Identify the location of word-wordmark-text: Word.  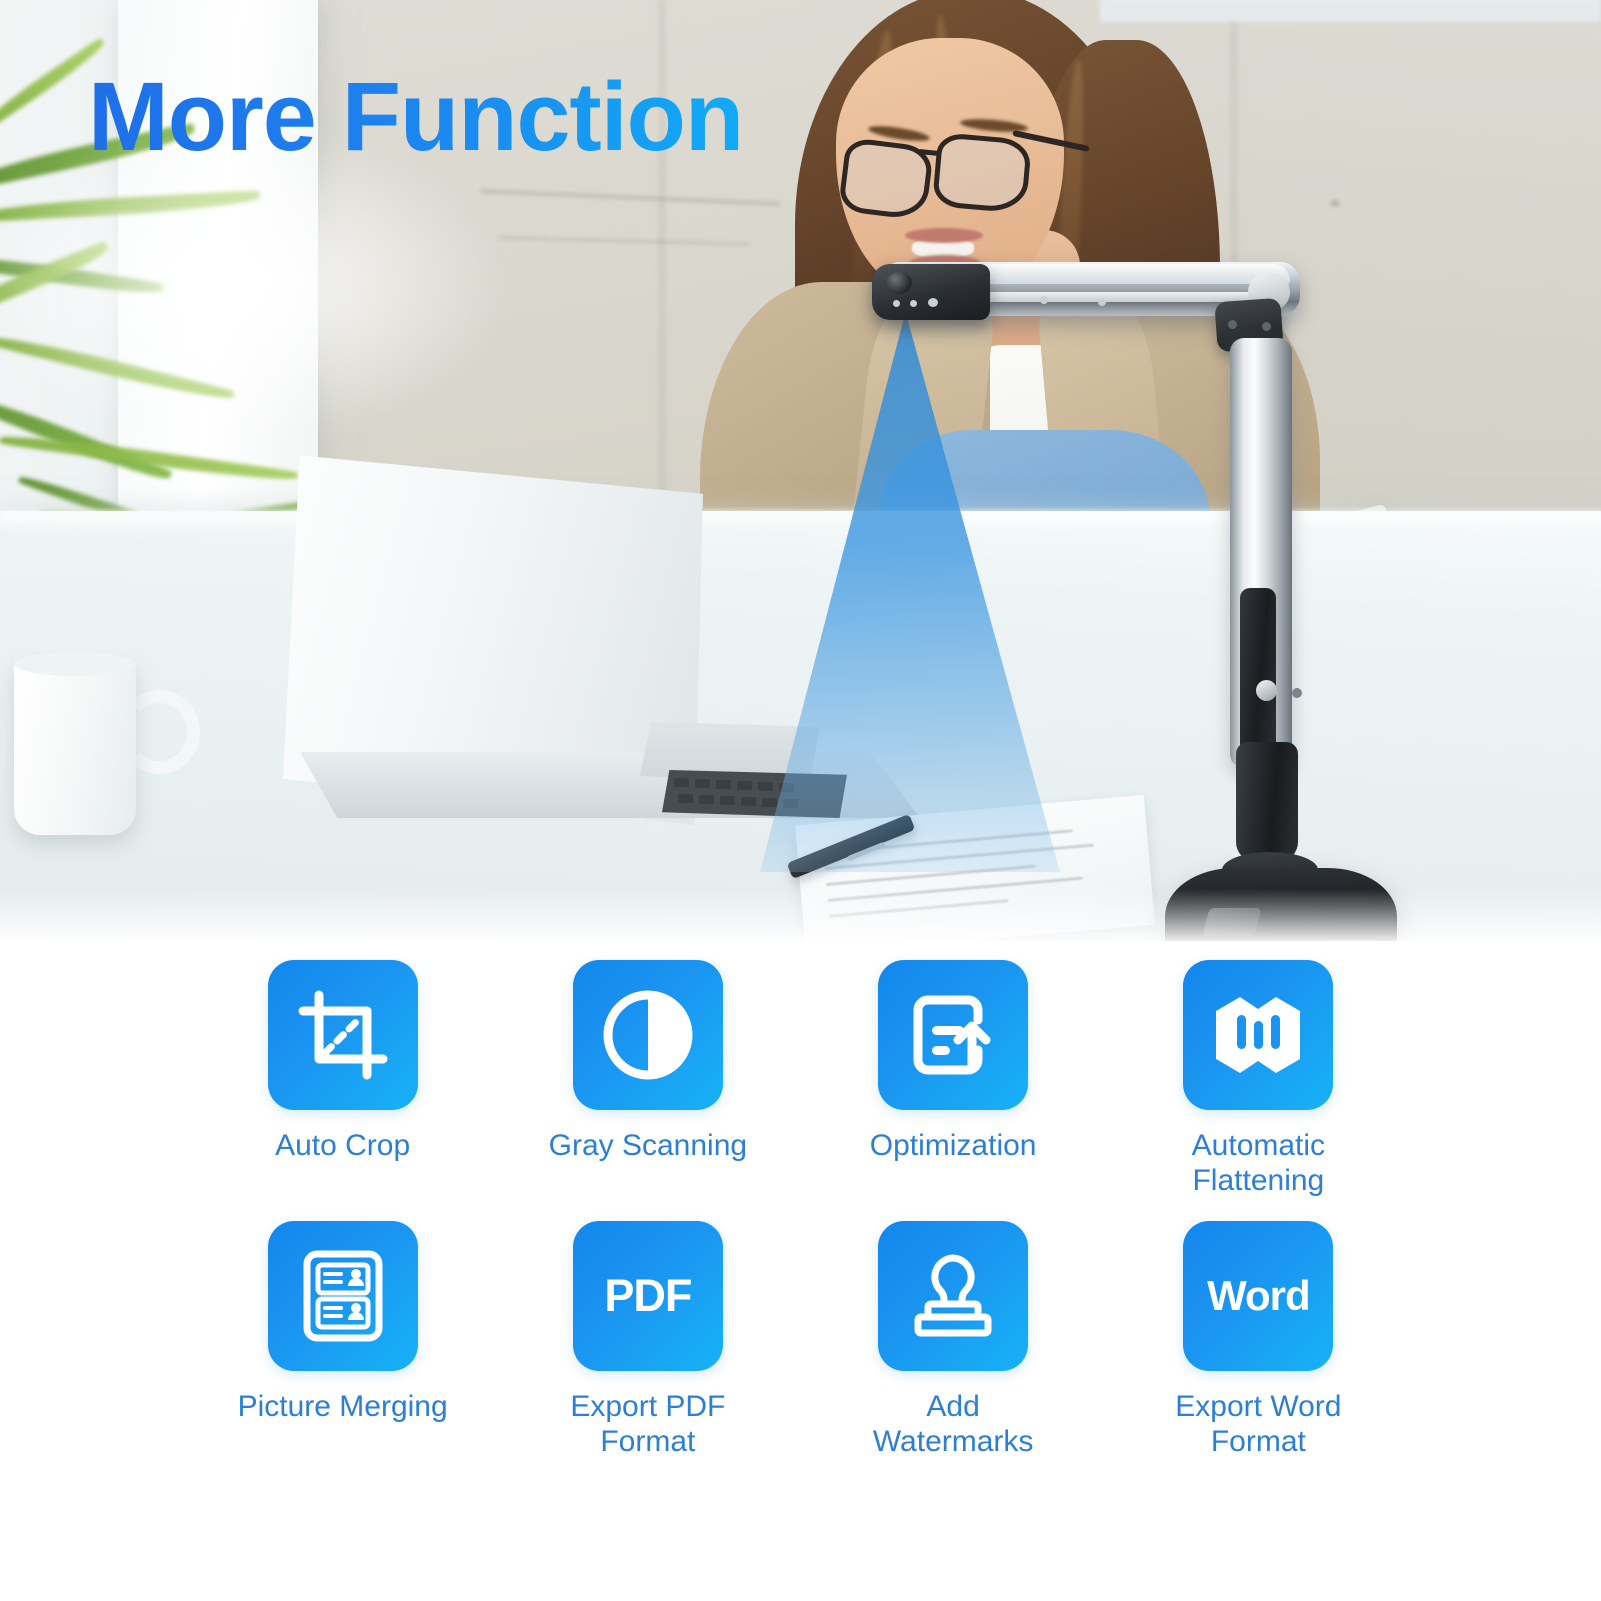
(1259, 1295).